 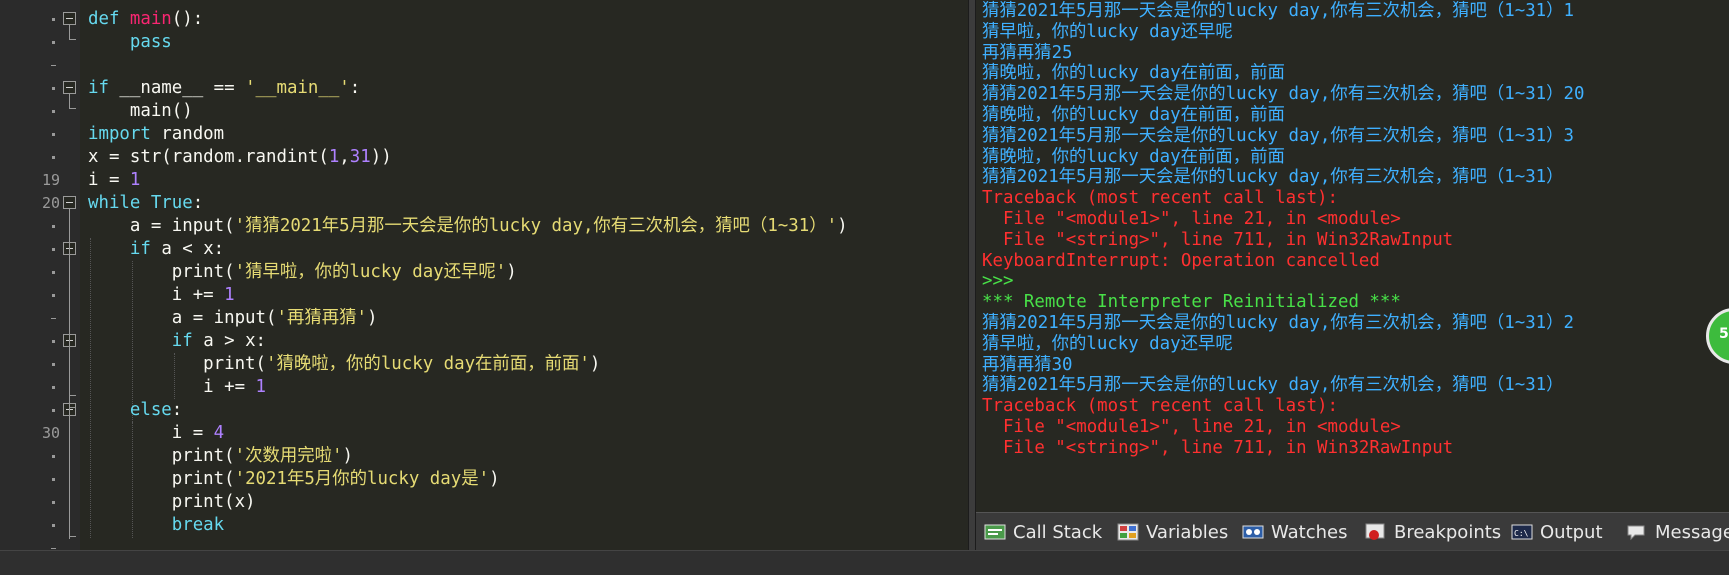 What do you see at coordinates (1128, 532) in the screenshot?
I see `variables-icon` at bounding box center [1128, 532].